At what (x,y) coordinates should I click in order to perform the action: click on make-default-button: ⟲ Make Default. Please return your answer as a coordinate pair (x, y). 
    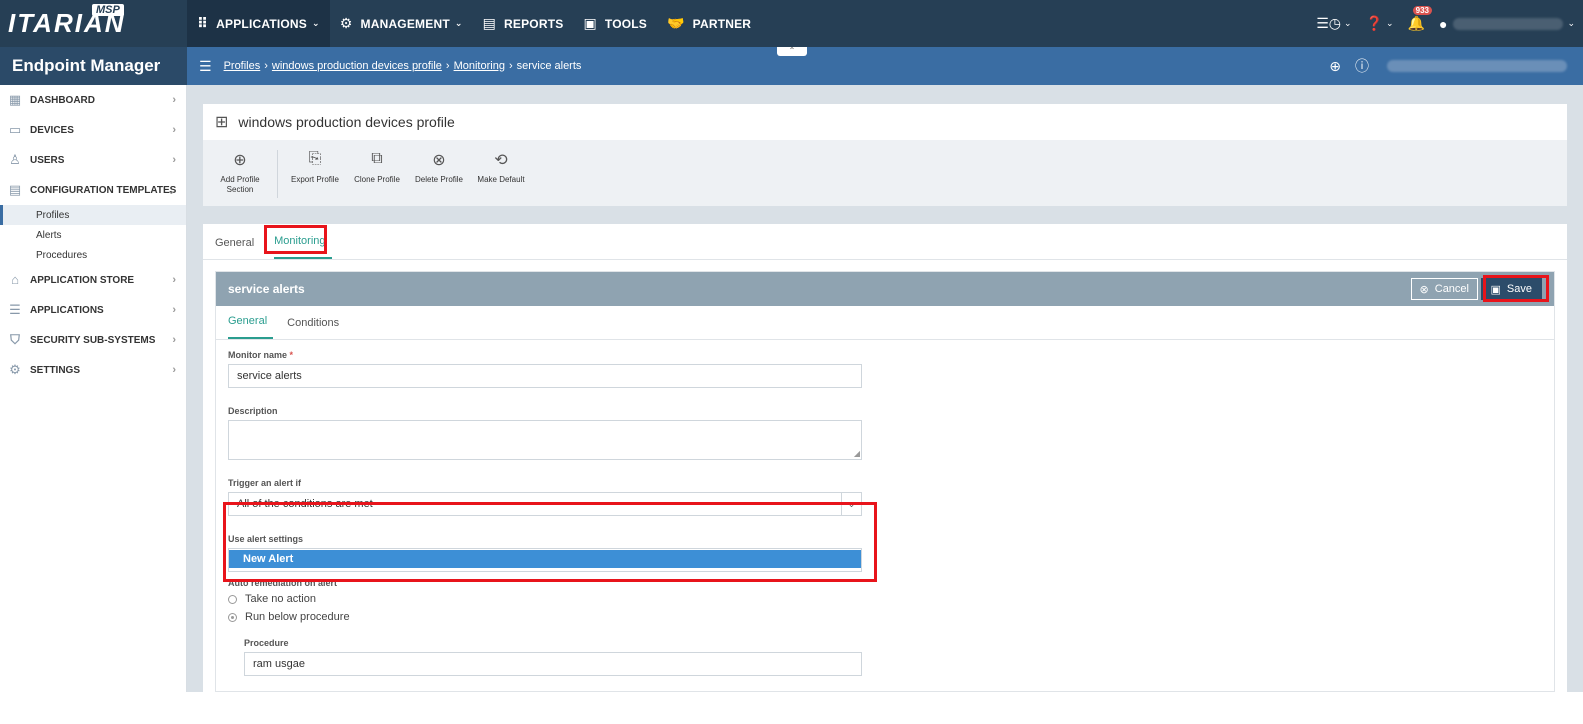
    Looking at the image, I should click on (501, 167).